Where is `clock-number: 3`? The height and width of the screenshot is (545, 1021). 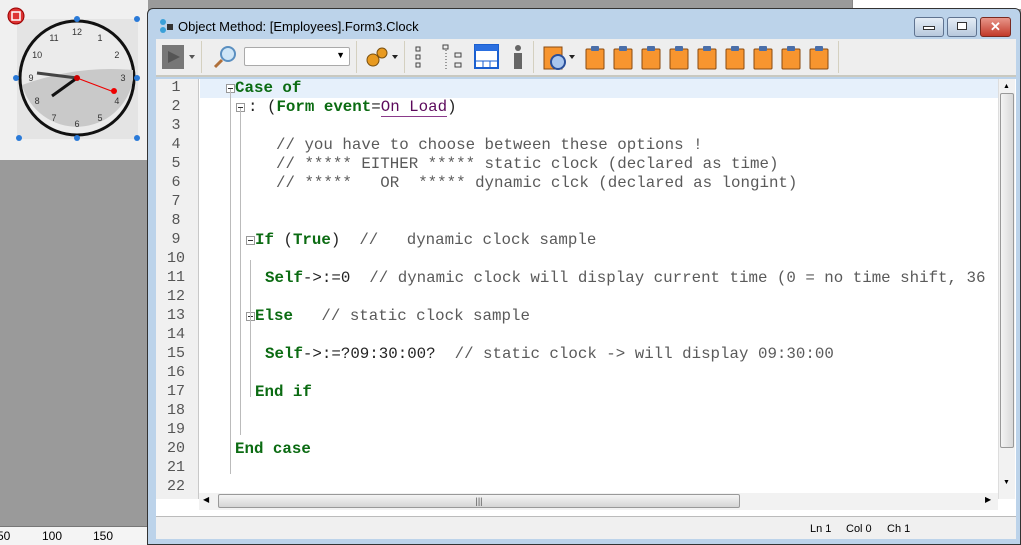 clock-number: 3 is located at coordinates (122, 78).